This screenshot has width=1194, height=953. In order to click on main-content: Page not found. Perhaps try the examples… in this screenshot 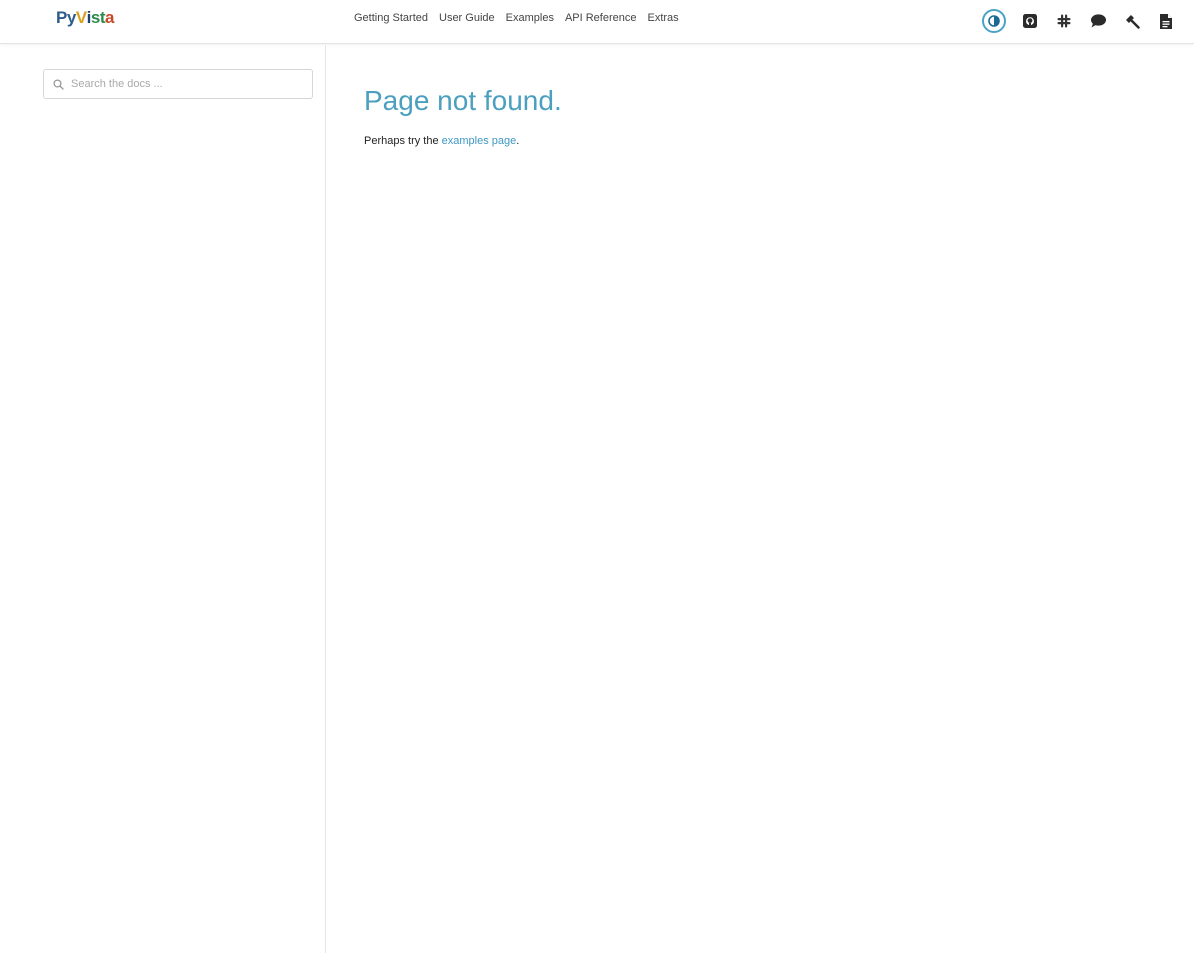, I will do `click(754, 115)`.